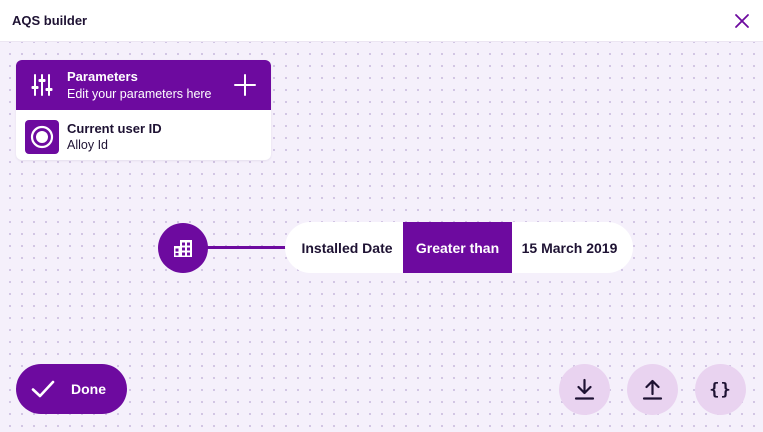  What do you see at coordinates (50, 20) in the screenshot?
I see `dialog-title: AQS builder` at bounding box center [50, 20].